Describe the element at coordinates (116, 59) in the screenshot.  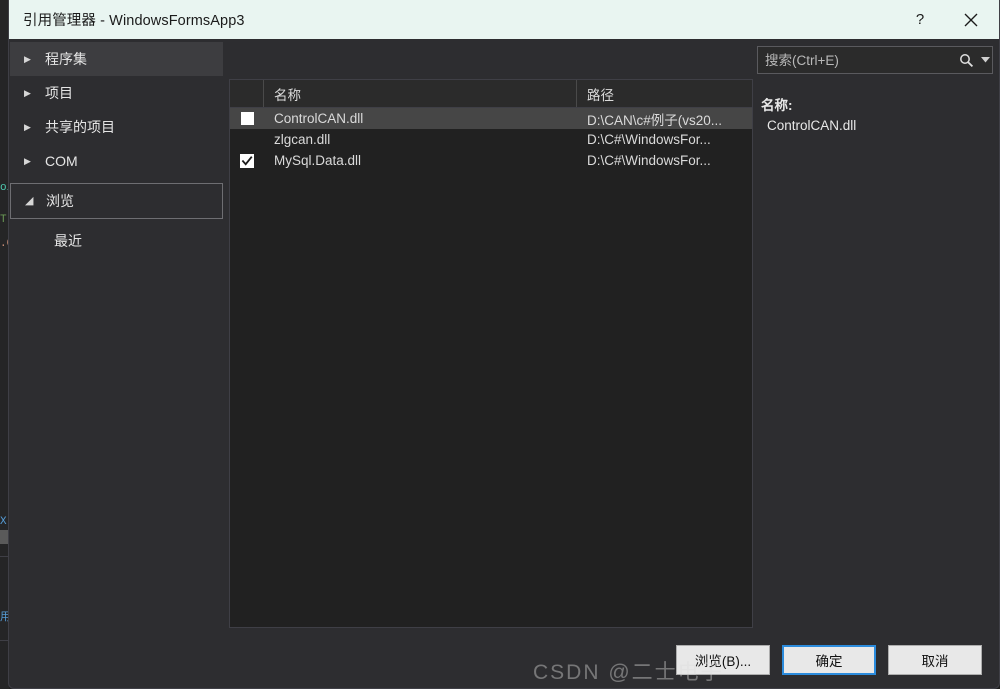
I see `sidebar-item-assemblies: 程序集` at that location.